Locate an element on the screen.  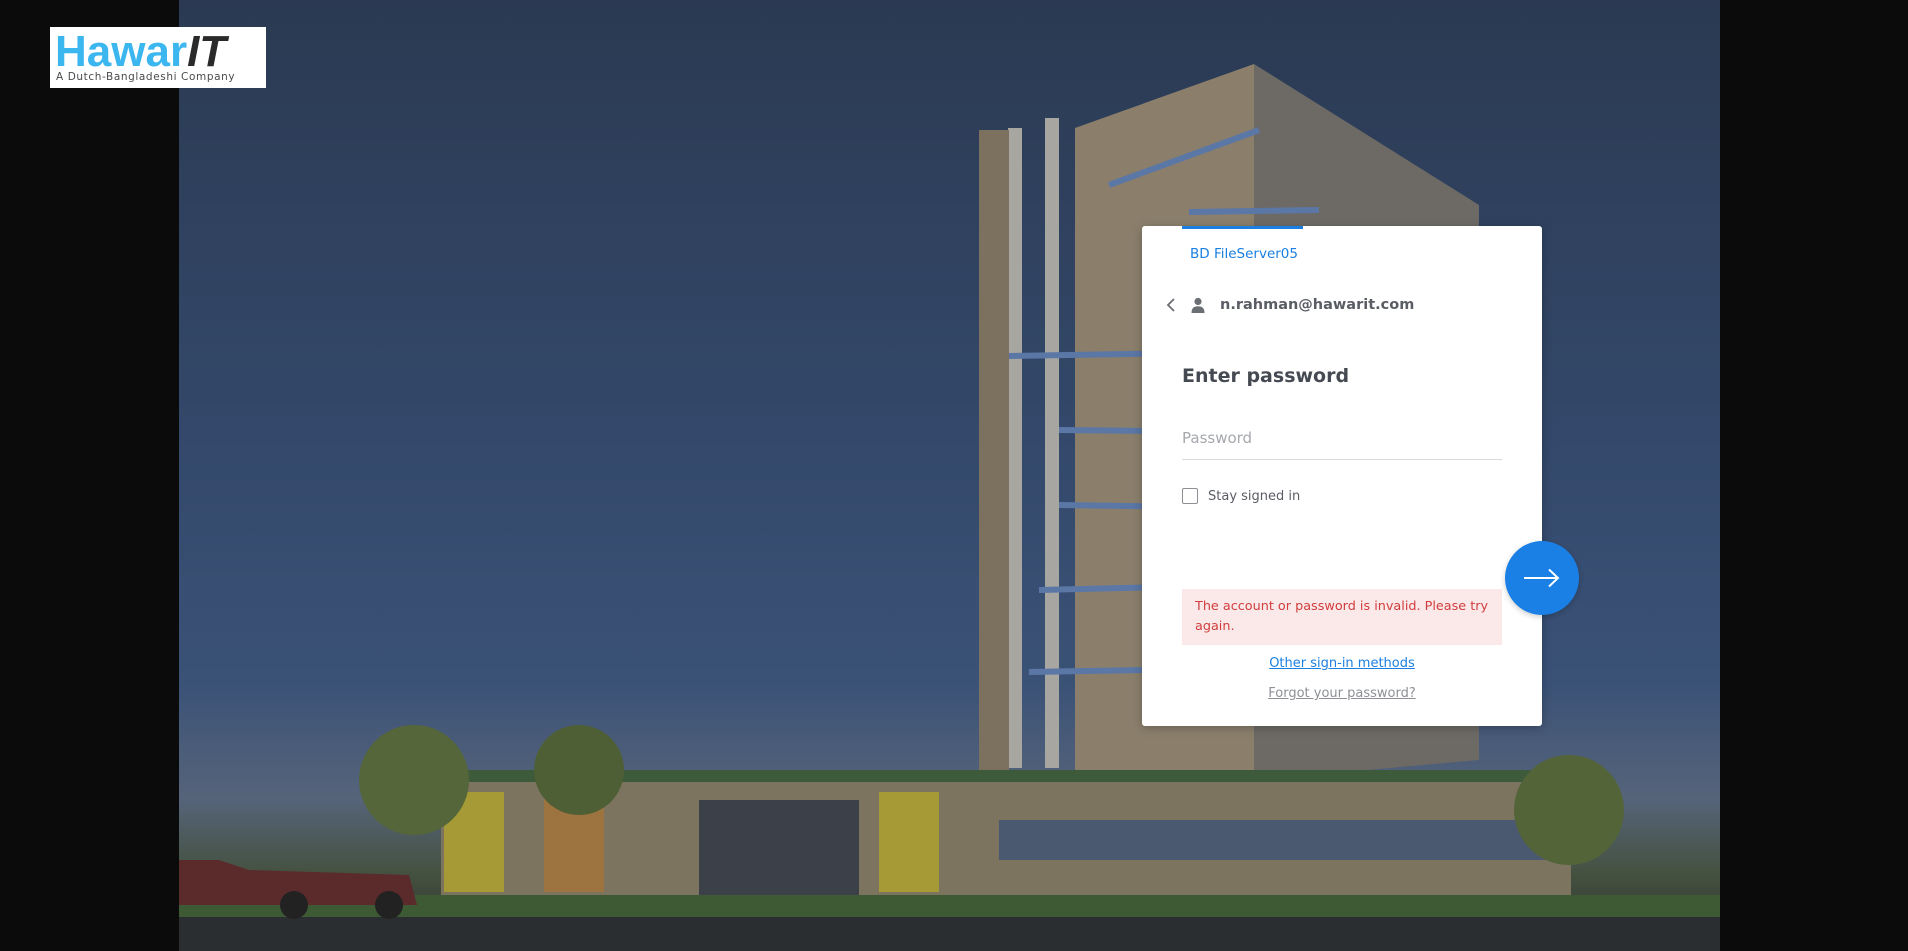
stay-signed-in-row: Stay signed in is located at coordinates (1241, 496).